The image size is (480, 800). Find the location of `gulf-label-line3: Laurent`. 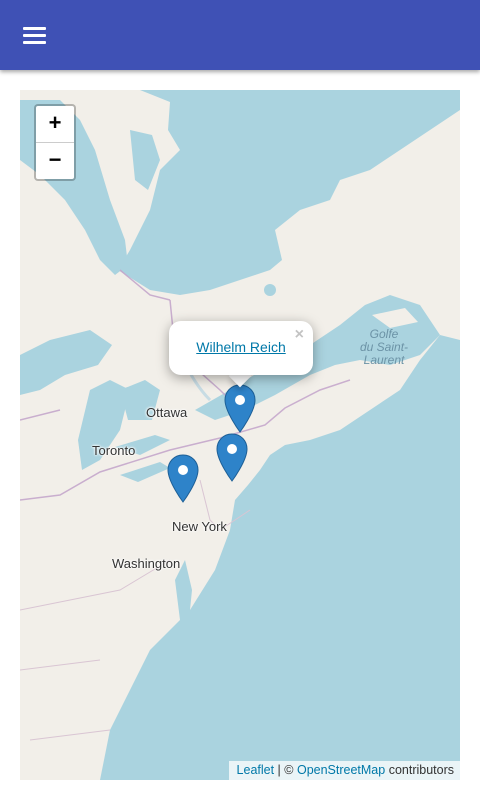

gulf-label-line3: Laurent is located at coordinates (384, 360).